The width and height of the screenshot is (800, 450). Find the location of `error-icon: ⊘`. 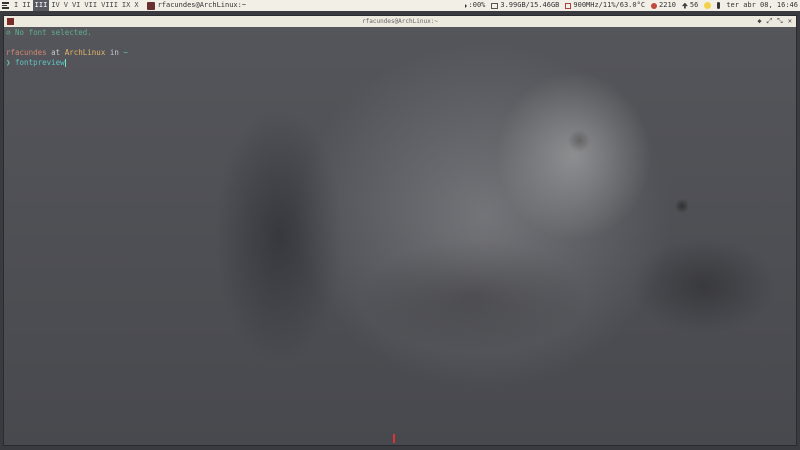

error-icon: ⊘ is located at coordinates (8, 32).